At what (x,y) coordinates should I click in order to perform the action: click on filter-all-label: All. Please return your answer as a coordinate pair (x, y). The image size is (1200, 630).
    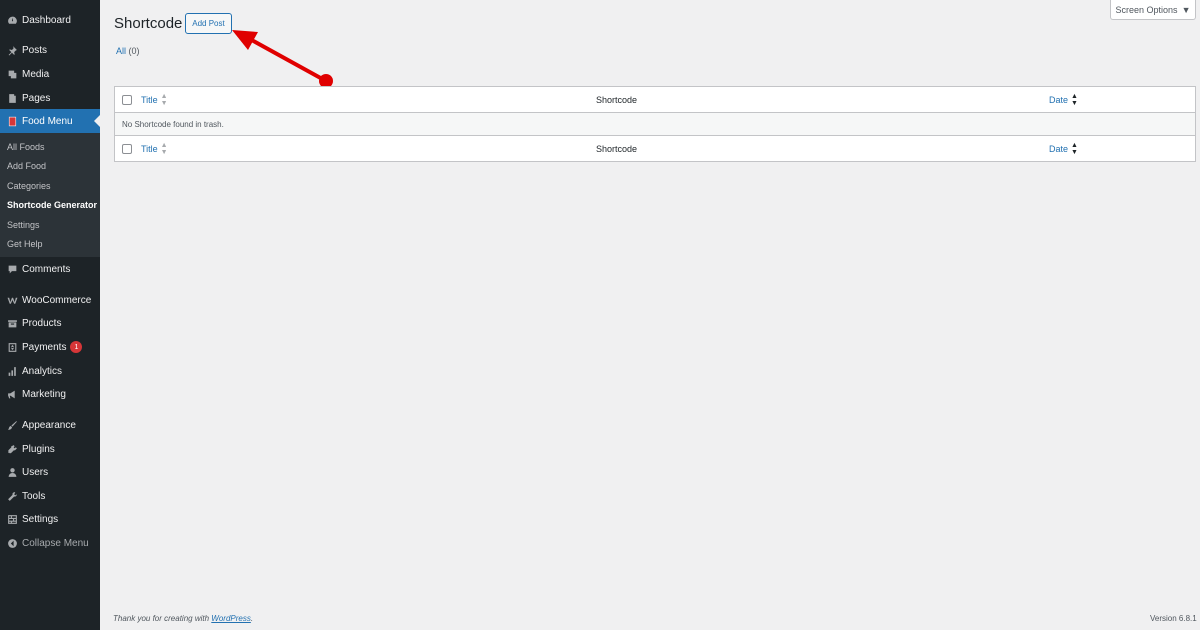
    Looking at the image, I should click on (121, 51).